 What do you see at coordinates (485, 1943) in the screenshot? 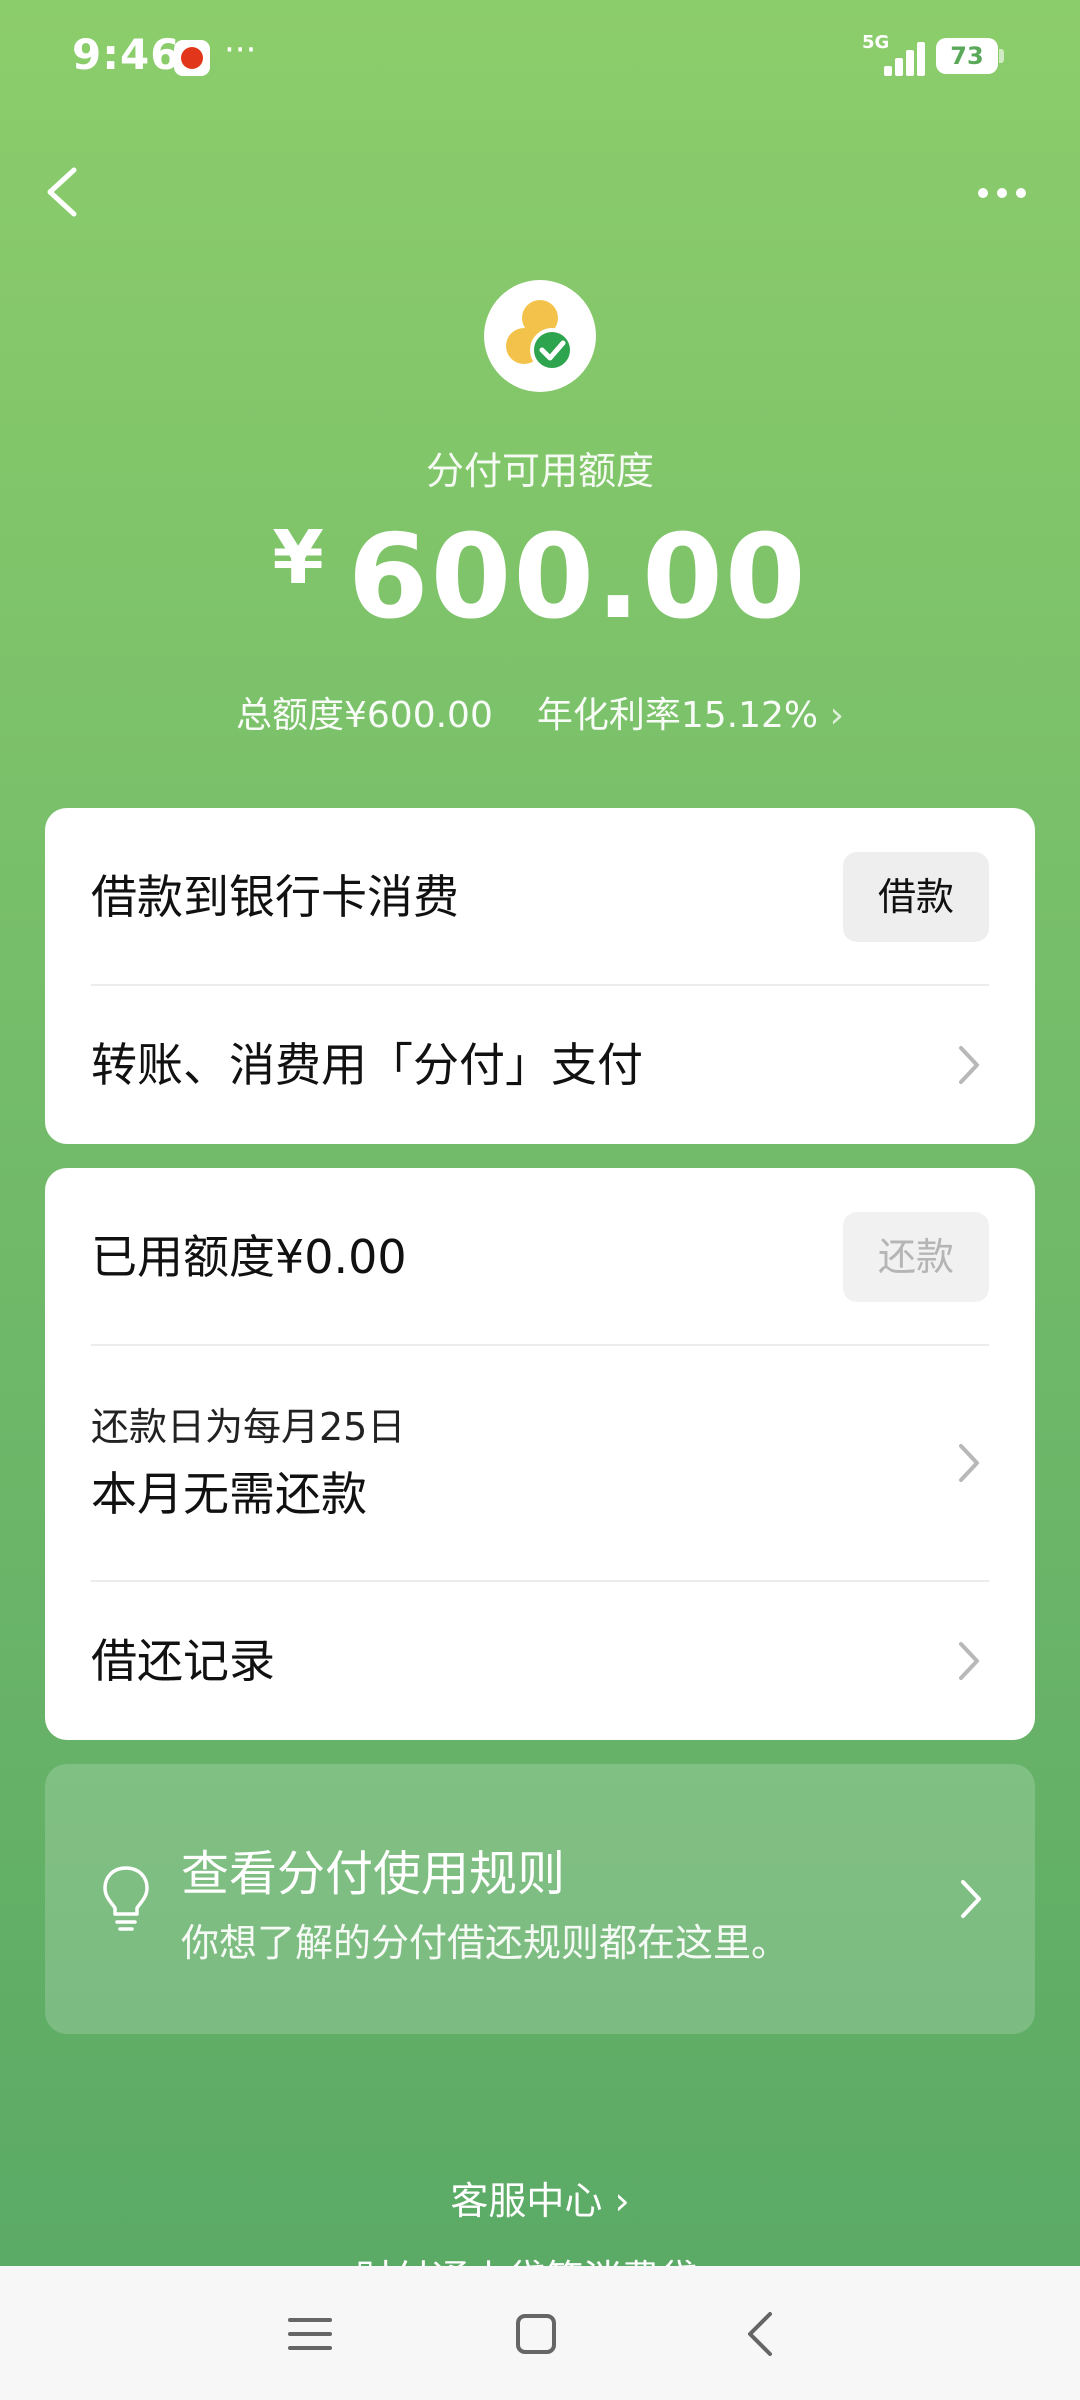
I see `usage-rules-desc: 你想了解的分付借还规则都在这里。` at bounding box center [485, 1943].